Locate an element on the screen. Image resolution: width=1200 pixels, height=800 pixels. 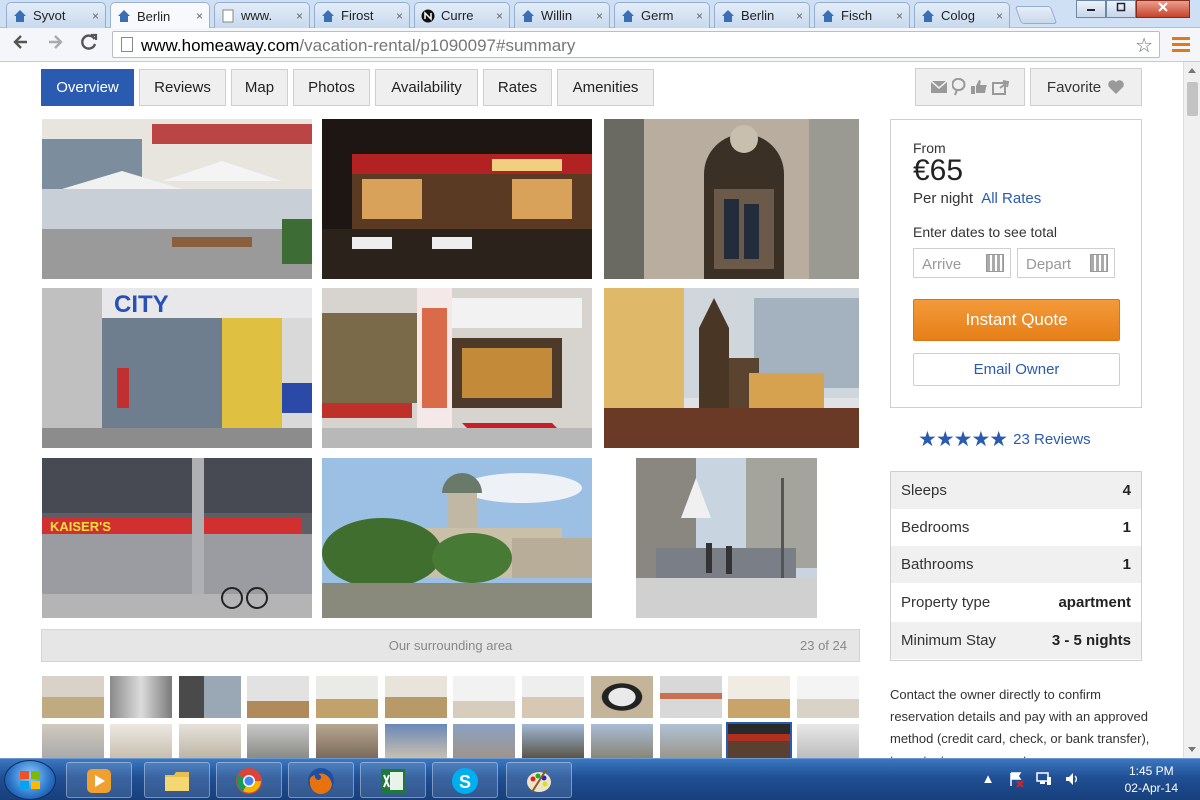
arrive-date-input: Arrive is located at coordinates (962, 263).